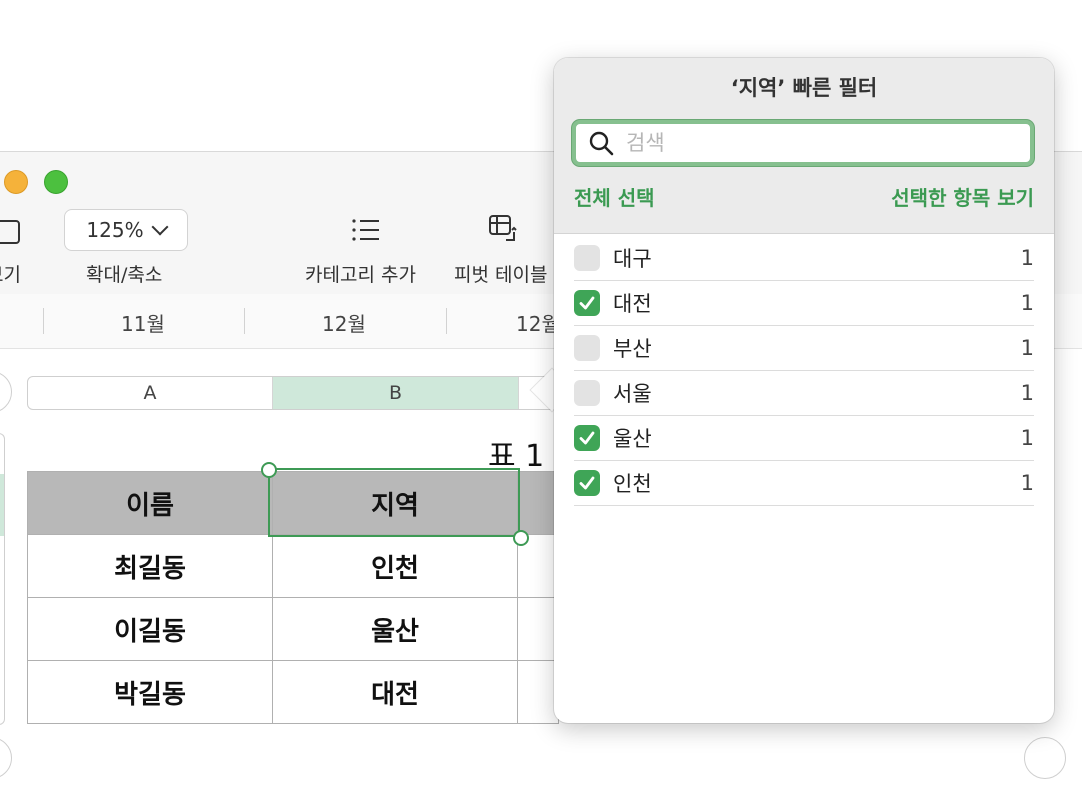  I want to click on zoom-window-button, so click(56, 182).